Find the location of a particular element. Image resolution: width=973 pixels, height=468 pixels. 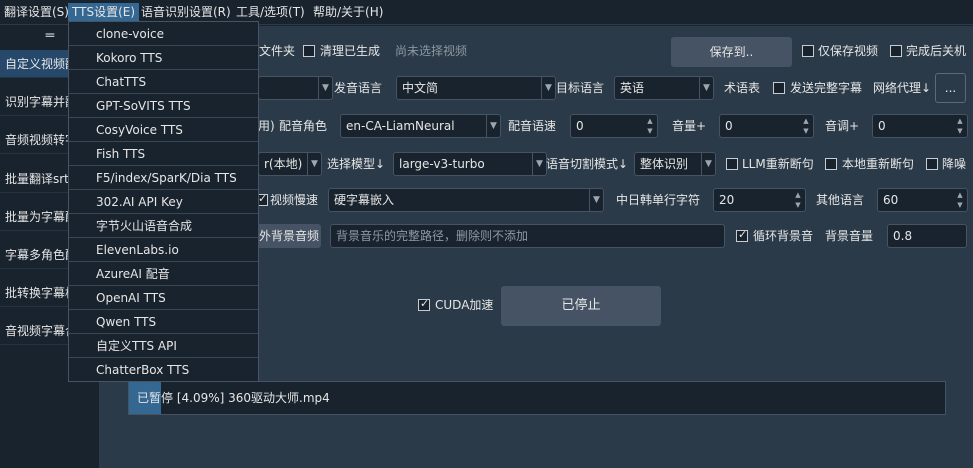

translate-channel-select: ▼ is located at coordinates (295, 88).